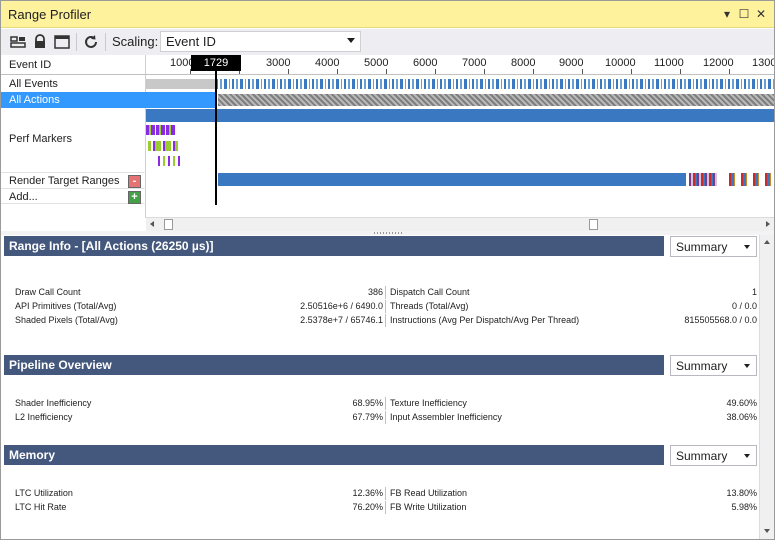 The image size is (775, 540). What do you see at coordinates (754, 292) in the screenshot?
I see `metric-value: 1` at bounding box center [754, 292].